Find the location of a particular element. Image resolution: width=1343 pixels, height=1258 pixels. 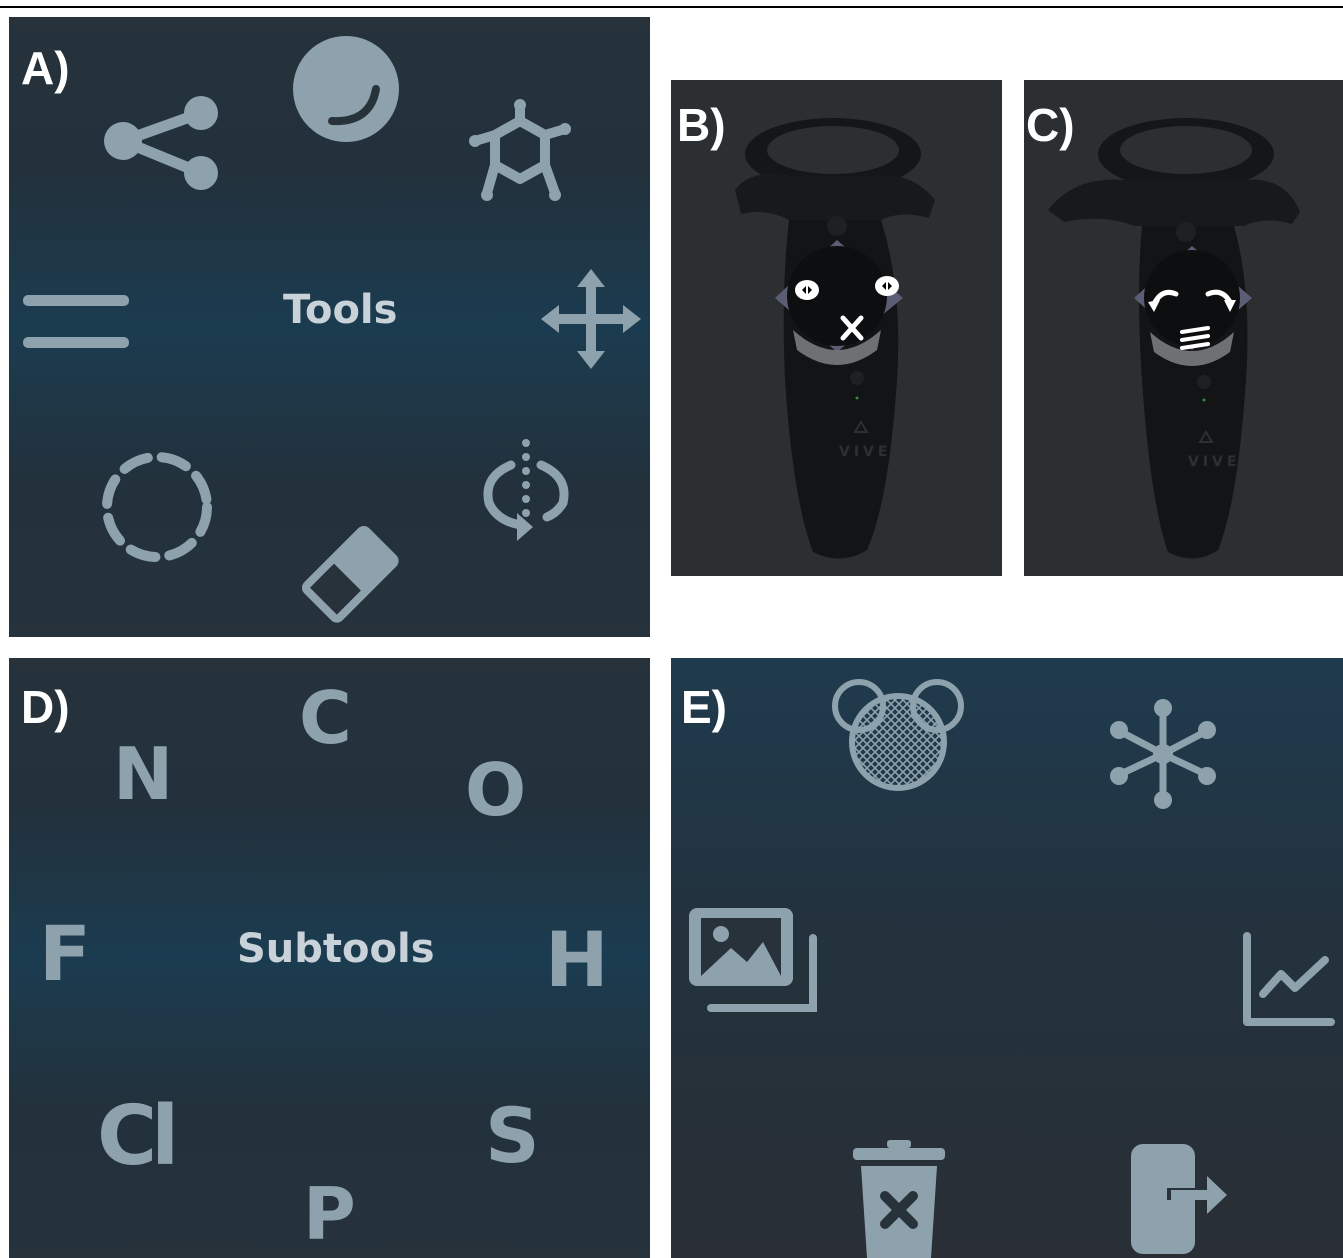

panel-a-label: A) is located at coordinates (45, 68).